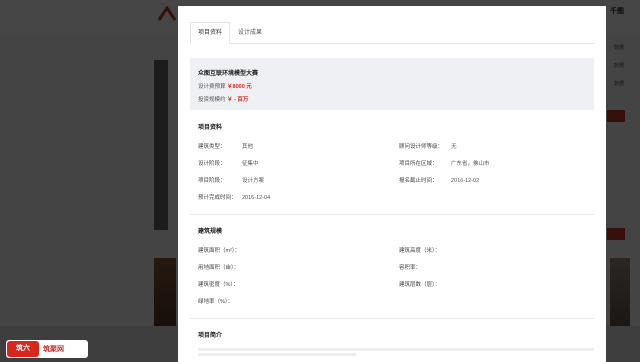  I want to click on section-title-building-scale: 建筑规模, so click(210, 232).